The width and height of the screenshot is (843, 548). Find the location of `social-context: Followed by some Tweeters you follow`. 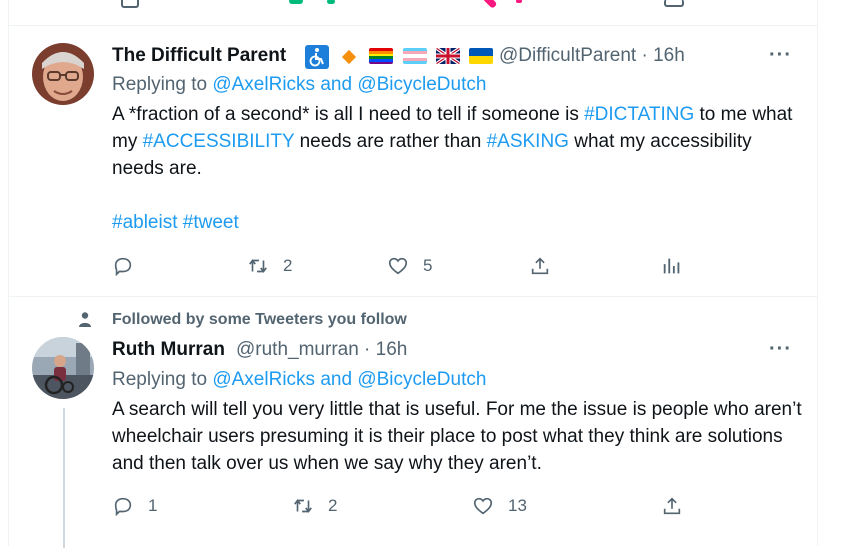

social-context: Followed by some Tweeters you follow is located at coordinates (259, 320).